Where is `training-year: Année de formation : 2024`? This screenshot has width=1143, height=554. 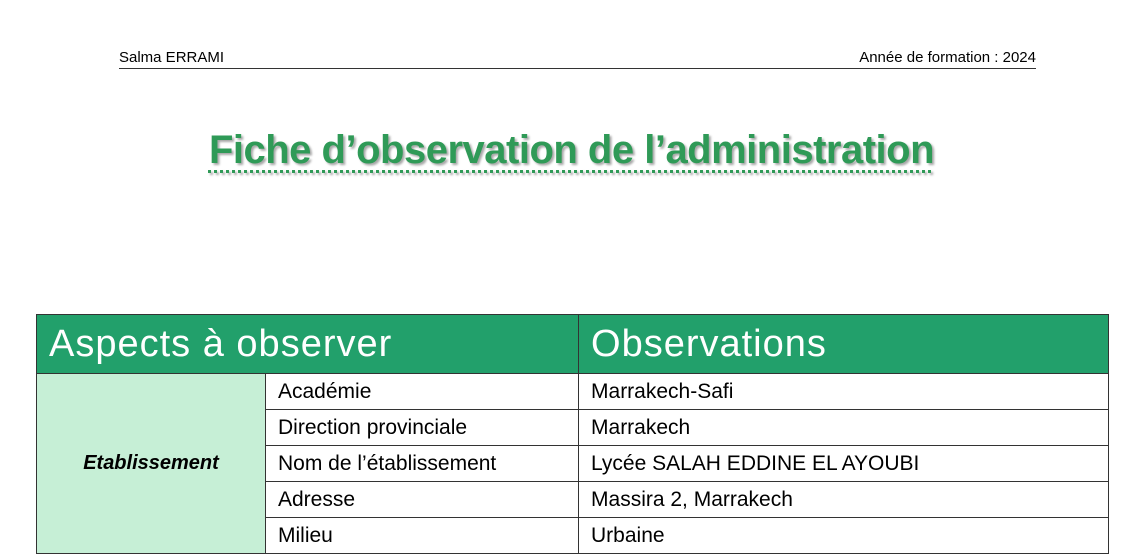
training-year: Année de formation : 2024 is located at coordinates (947, 57).